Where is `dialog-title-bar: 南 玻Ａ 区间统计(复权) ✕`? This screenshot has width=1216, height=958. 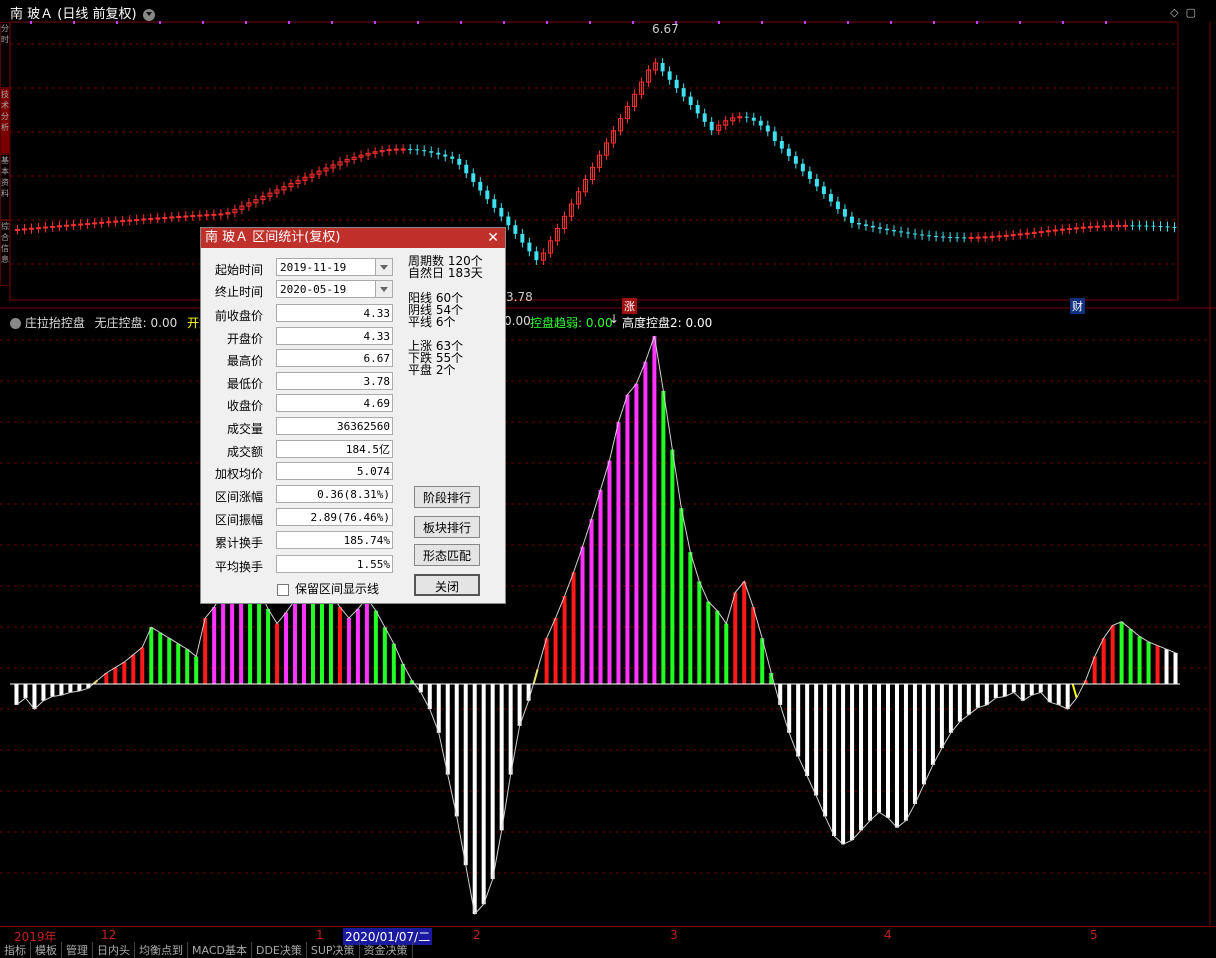 dialog-title-bar: 南 玻Ａ 区间统计(复权) ✕ is located at coordinates (353, 238).